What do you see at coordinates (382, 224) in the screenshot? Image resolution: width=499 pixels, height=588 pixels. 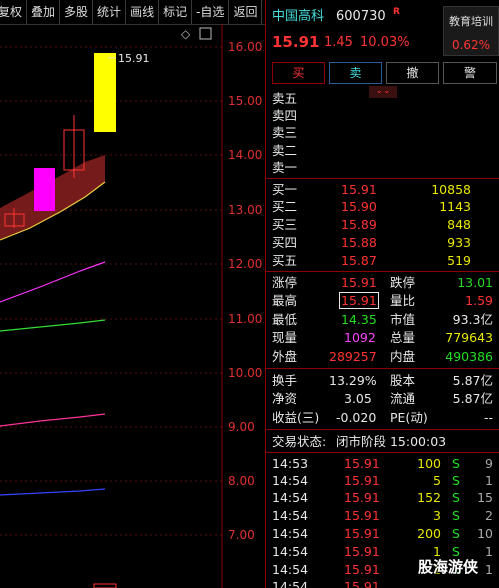 I see `bid-row: 买三 15.89 848` at bounding box center [382, 224].